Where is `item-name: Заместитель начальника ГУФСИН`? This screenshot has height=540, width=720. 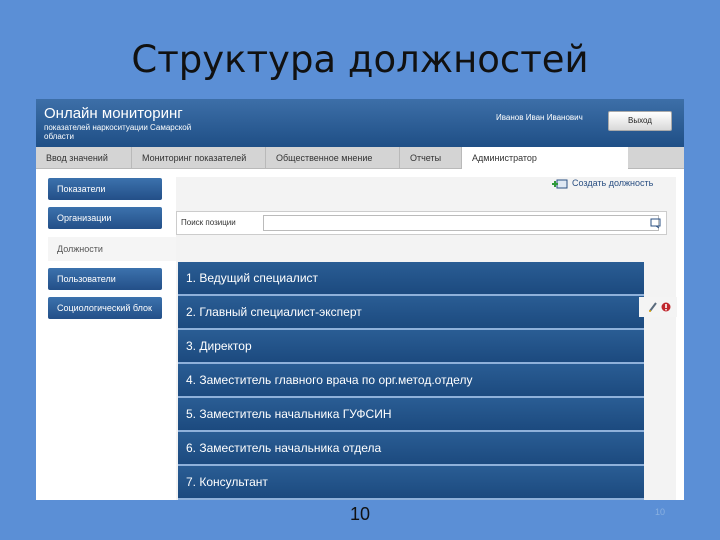
item-name: Заместитель начальника ГУФСИН is located at coordinates (295, 414).